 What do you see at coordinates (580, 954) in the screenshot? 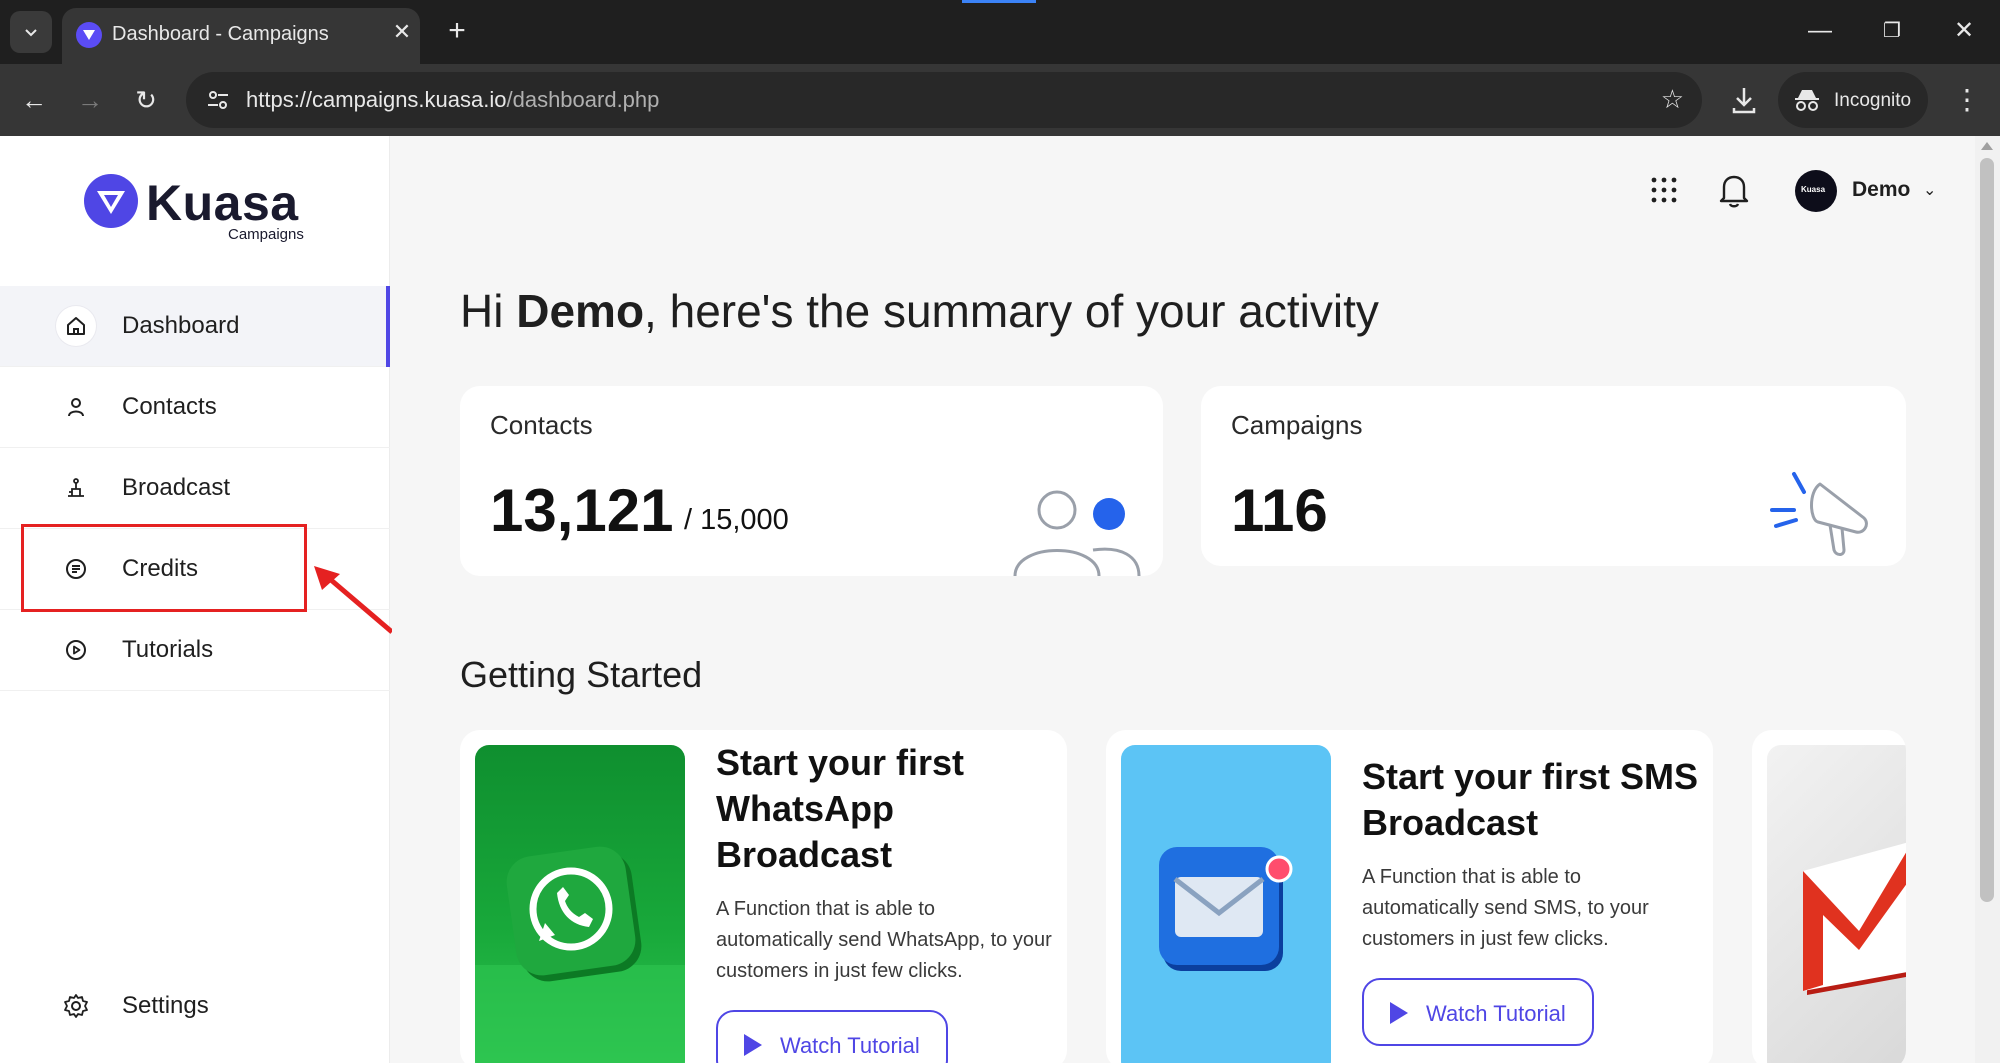
I see `whatsapp-icon` at bounding box center [580, 954].